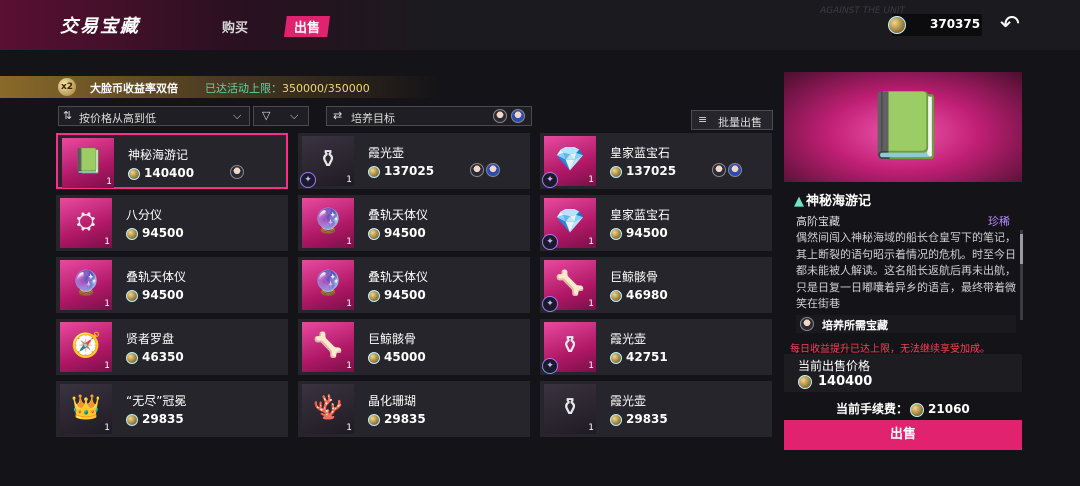  What do you see at coordinates (266, 115) in the screenshot?
I see `filter-icon: ▽` at bounding box center [266, 115].